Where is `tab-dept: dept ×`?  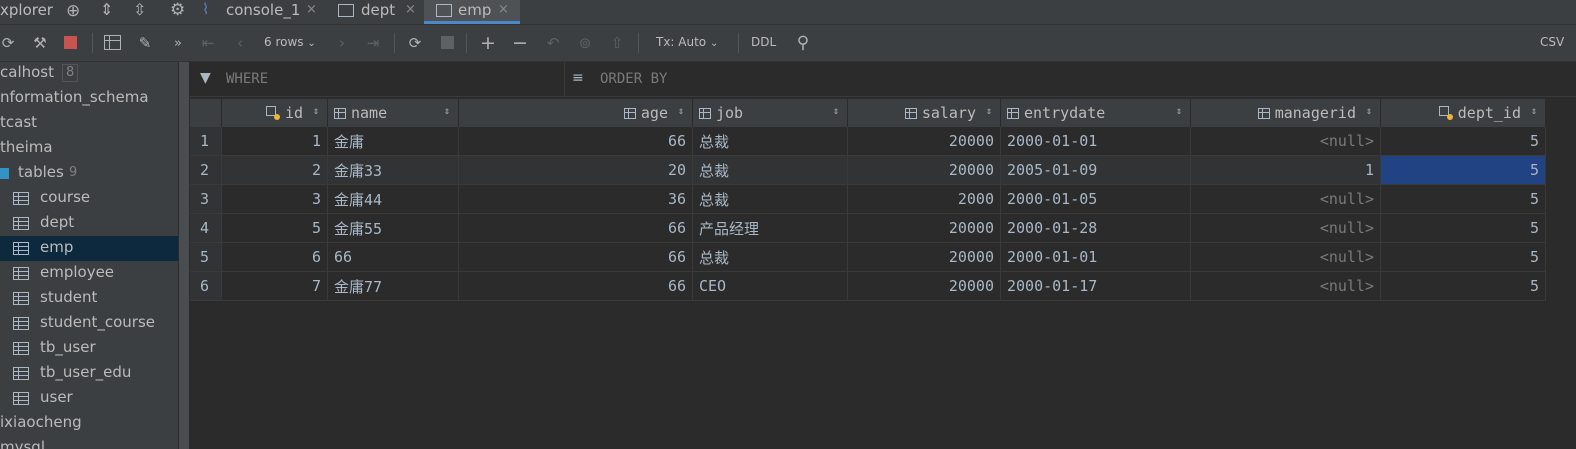
tab-dept: dept × is located at coordinates (376, 12).